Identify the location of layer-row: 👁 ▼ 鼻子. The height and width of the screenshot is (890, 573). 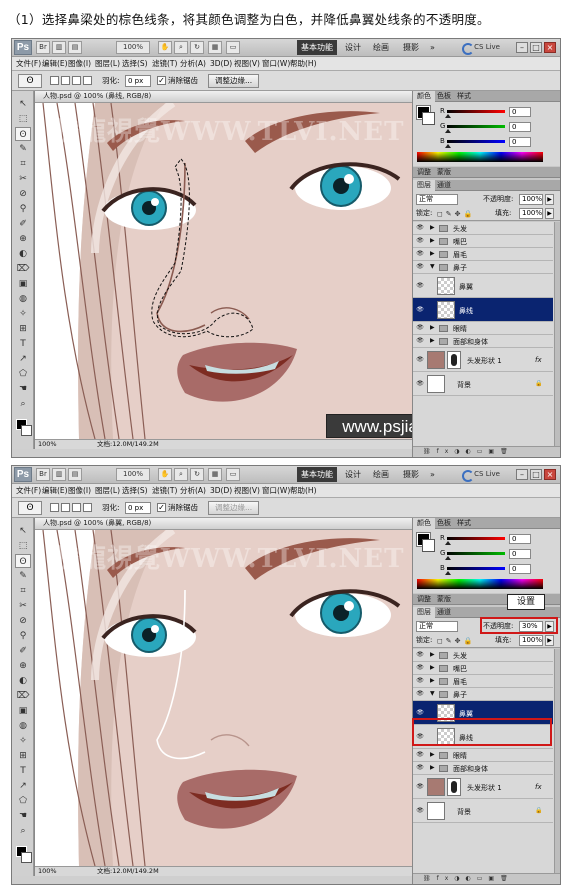
(483, 267).